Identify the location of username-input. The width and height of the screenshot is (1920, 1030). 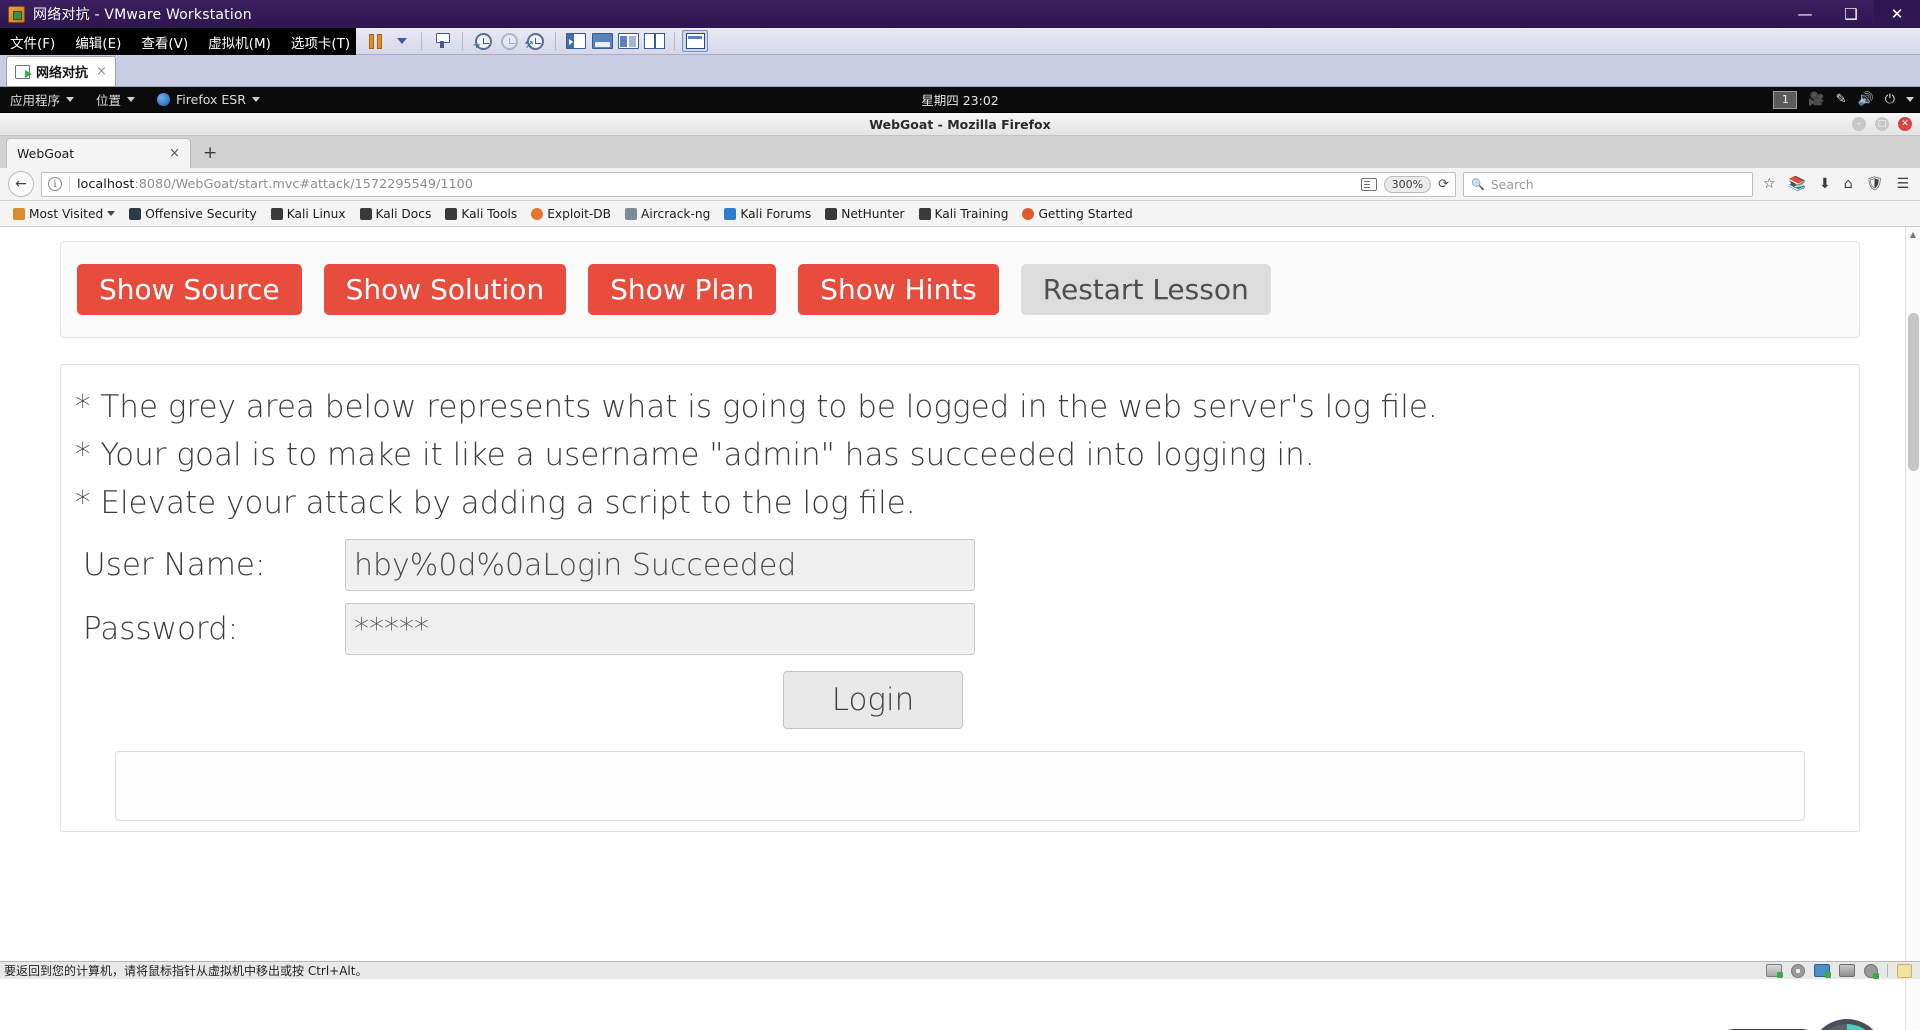
(660, 565).